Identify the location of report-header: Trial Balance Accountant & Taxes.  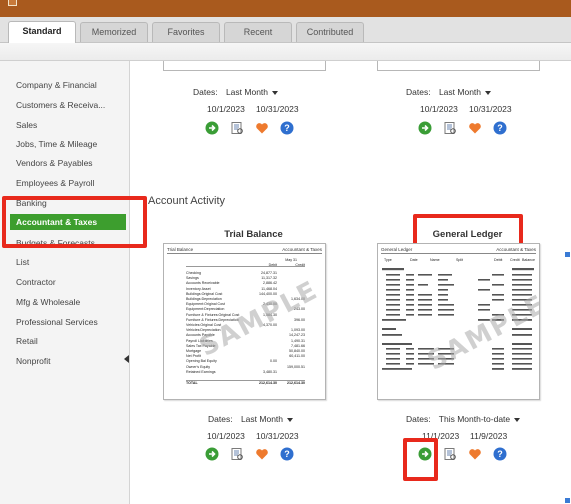
(244, 250).